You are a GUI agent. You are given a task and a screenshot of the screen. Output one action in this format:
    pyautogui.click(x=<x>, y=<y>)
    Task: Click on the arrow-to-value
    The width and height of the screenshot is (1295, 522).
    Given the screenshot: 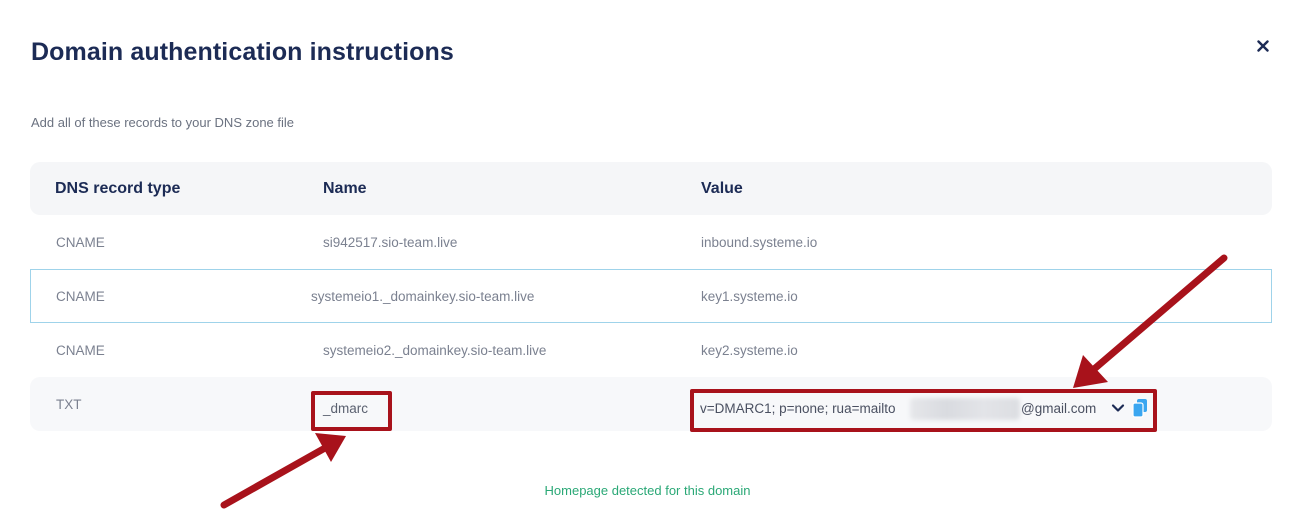 What is the action you would take?
    pyautogui.click(x=1150, y=321)
    